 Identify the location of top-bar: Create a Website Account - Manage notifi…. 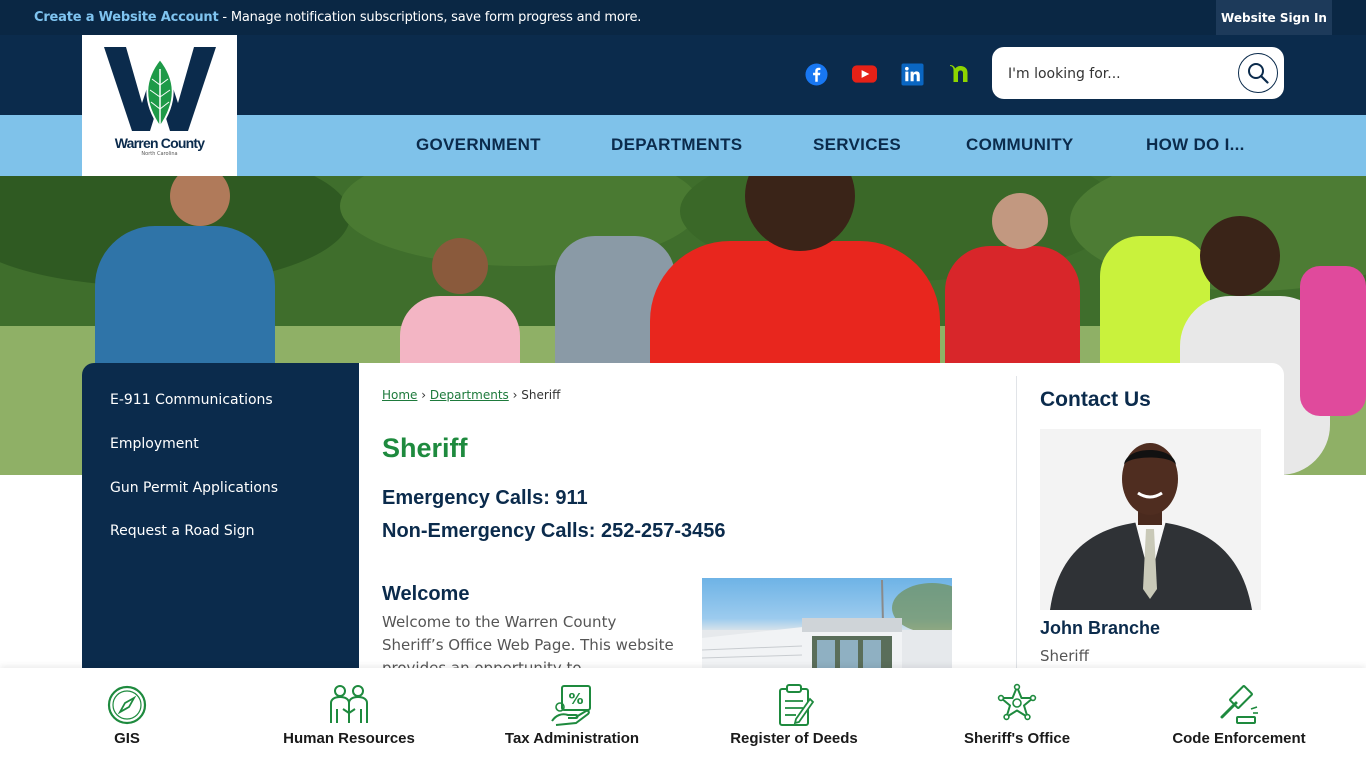
(683, 17).